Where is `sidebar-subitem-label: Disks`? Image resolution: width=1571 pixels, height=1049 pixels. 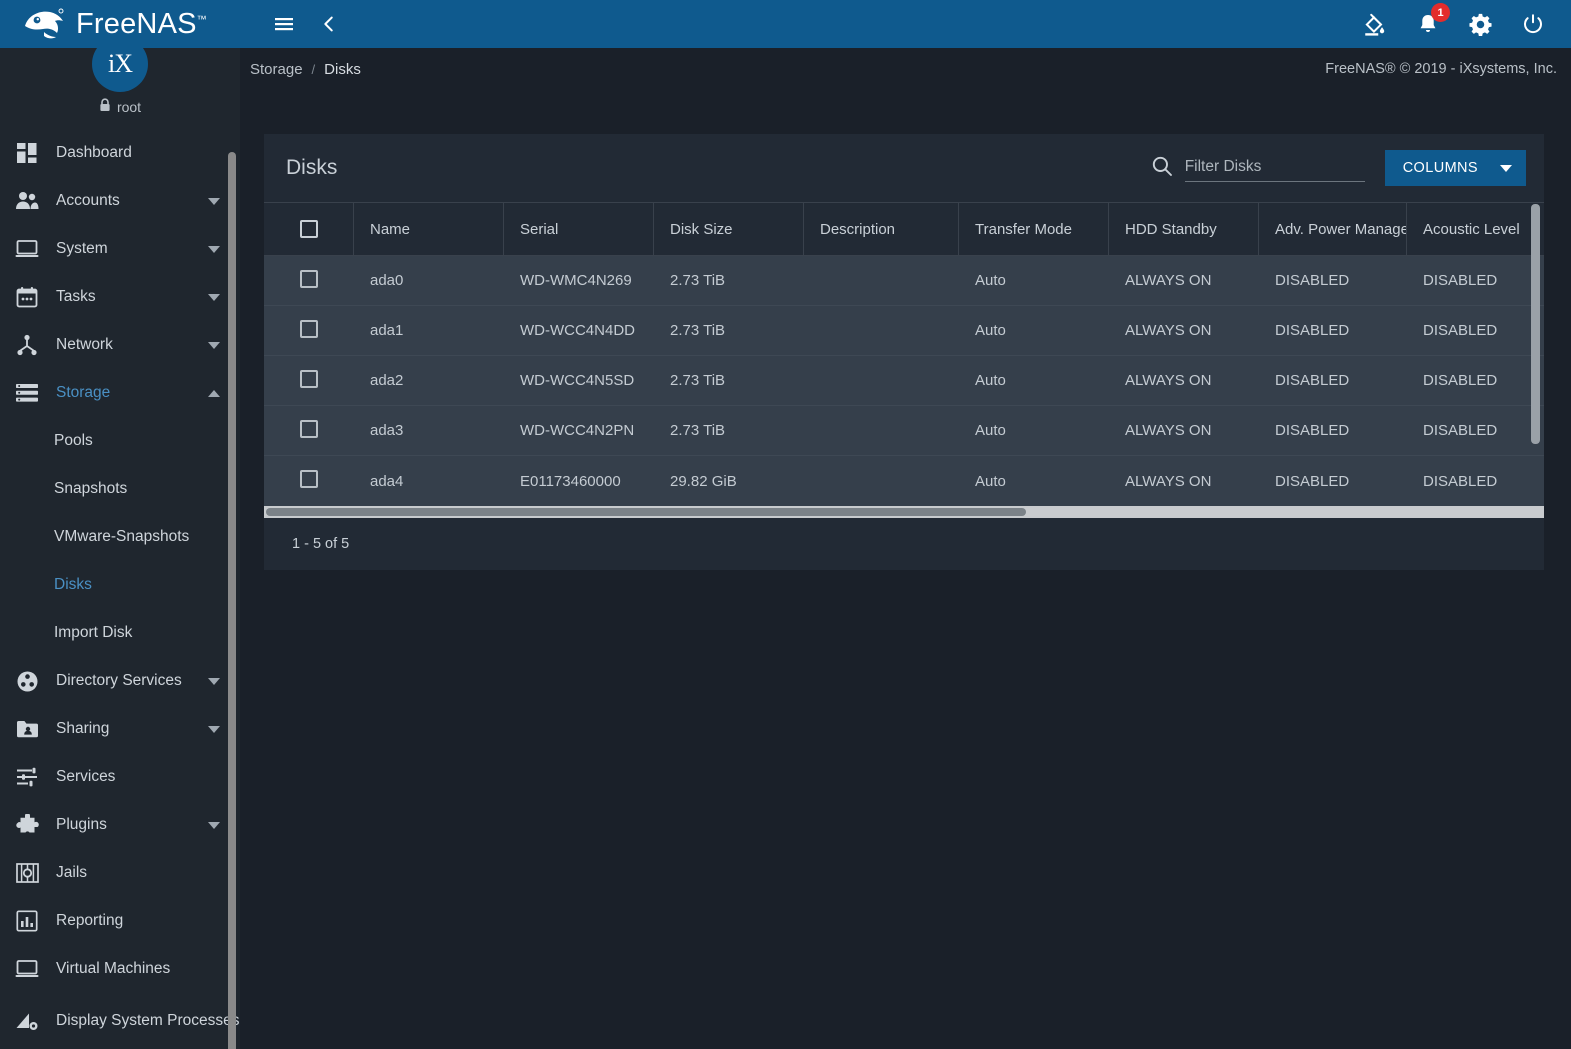 sidebar-subitem-label: Disks is located at coordinates (73, 584).